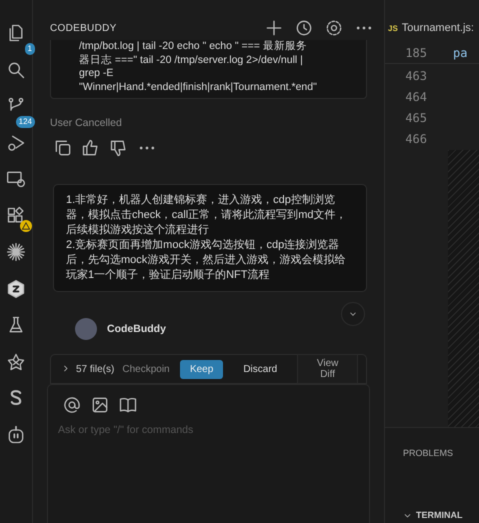  Describe the element at coordinates (210, 430) in the screenshot. I see `message-input: Ask or type "/" for commands` at that location.